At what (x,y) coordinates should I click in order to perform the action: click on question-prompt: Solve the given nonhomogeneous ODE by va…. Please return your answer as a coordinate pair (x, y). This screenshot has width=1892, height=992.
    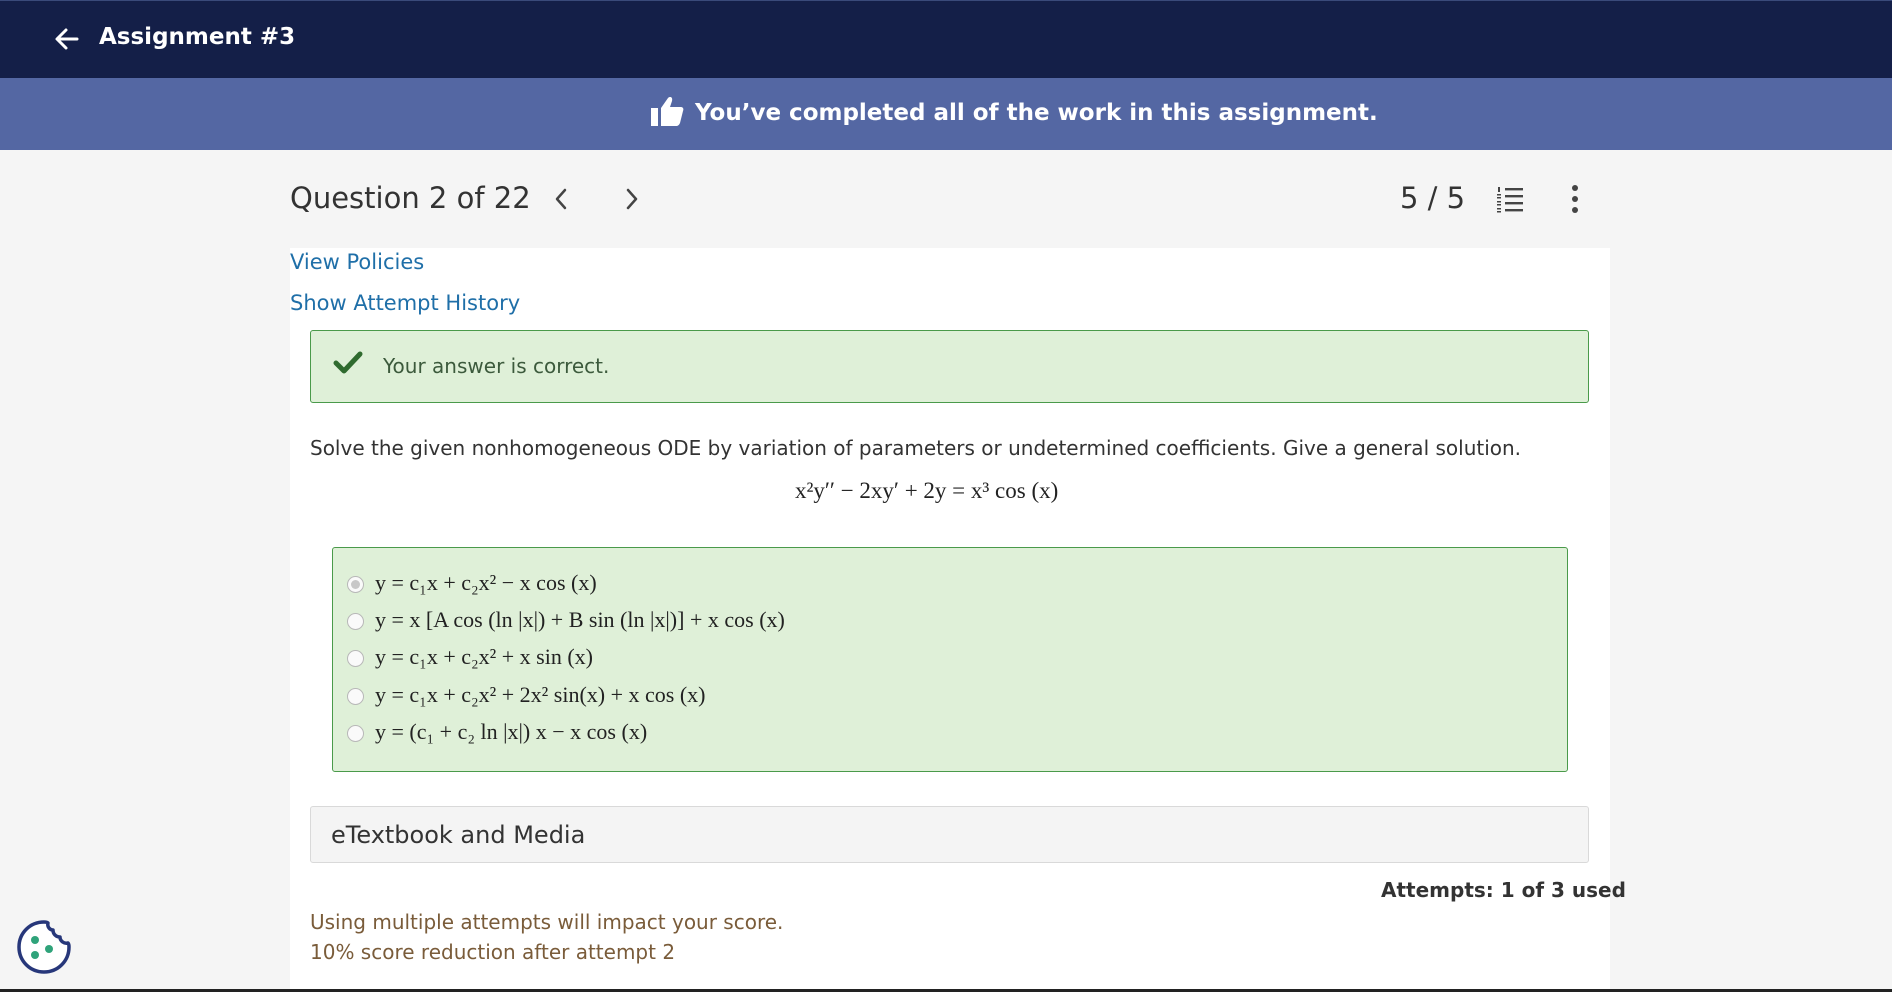
    Looking at the image, I should click on (916, 448).